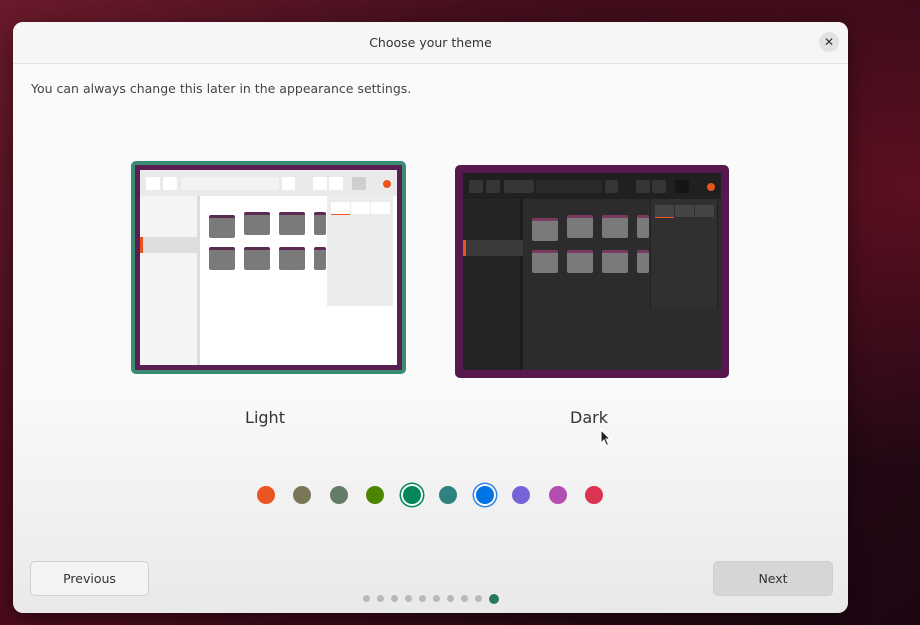 This screenshot has width=920, height=625. I want to click on accent-swatch-sage, so click(339, 495).